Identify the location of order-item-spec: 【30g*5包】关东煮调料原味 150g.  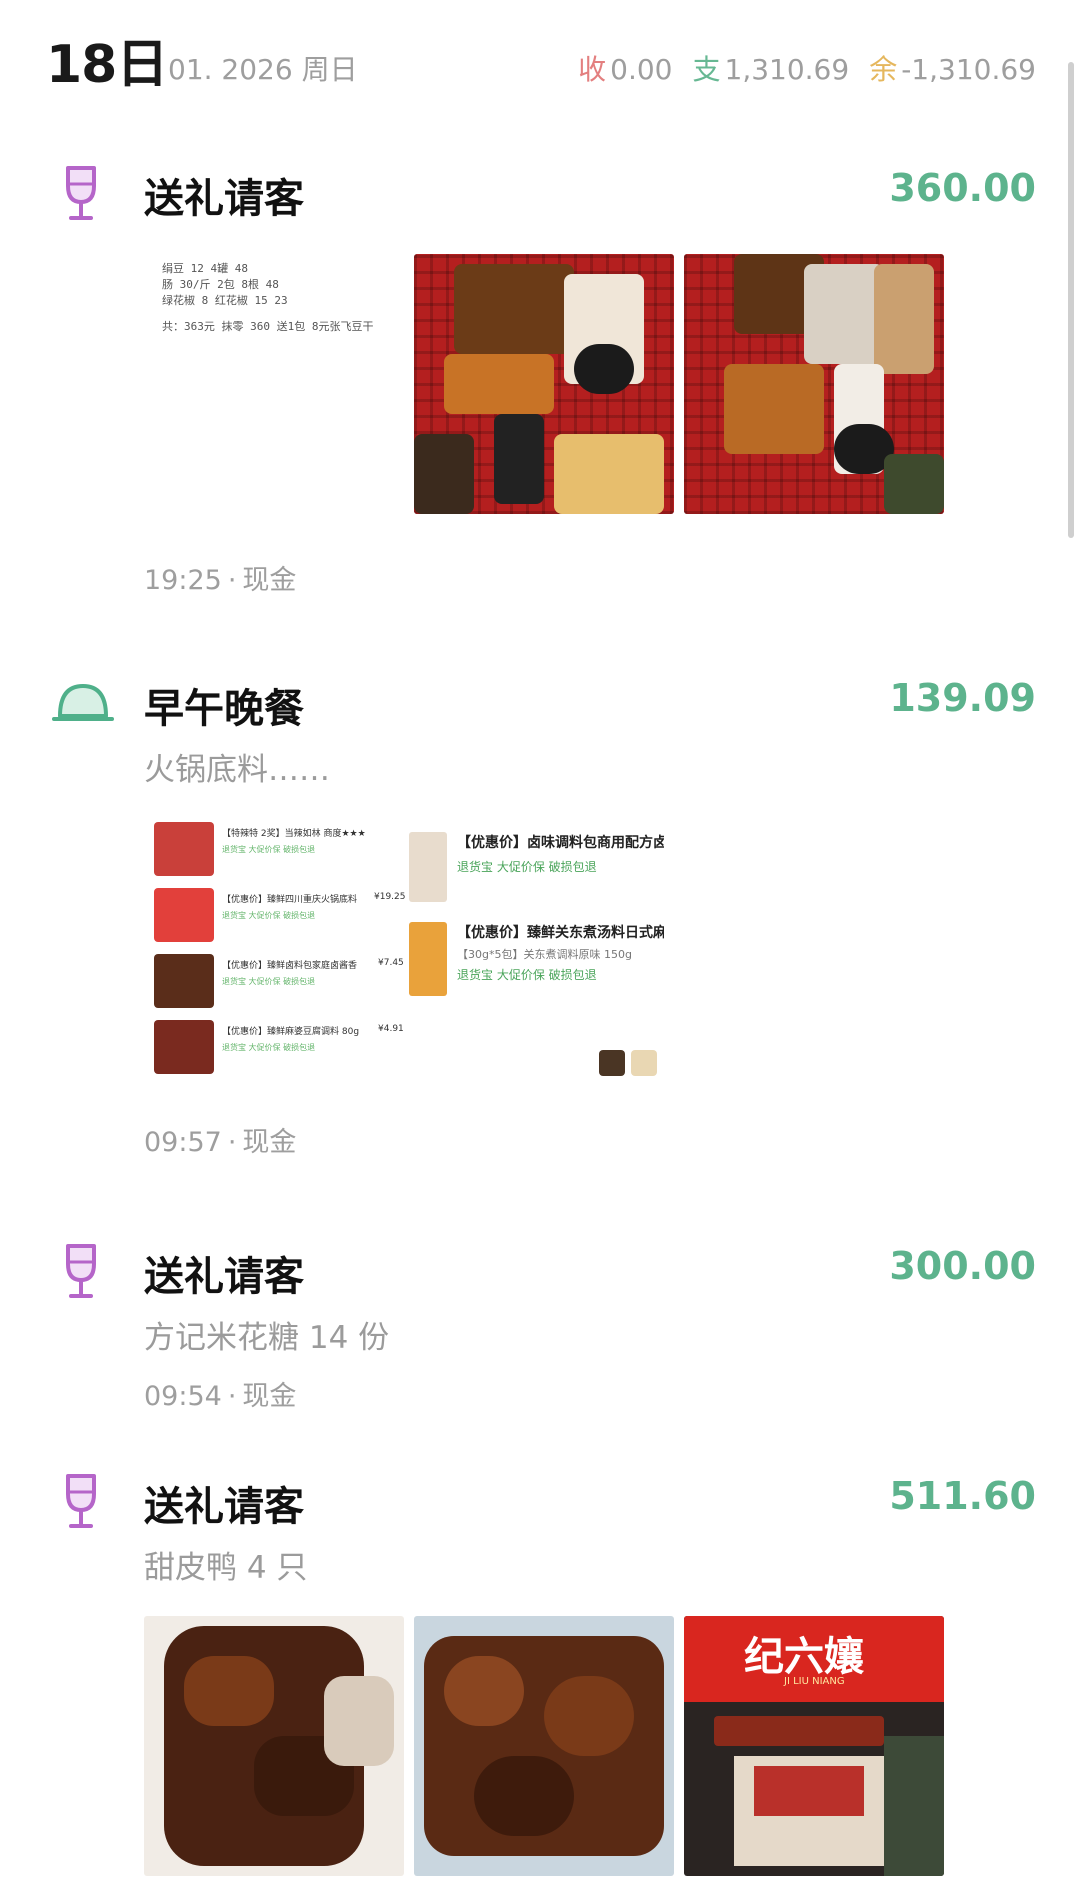
(544, 954).